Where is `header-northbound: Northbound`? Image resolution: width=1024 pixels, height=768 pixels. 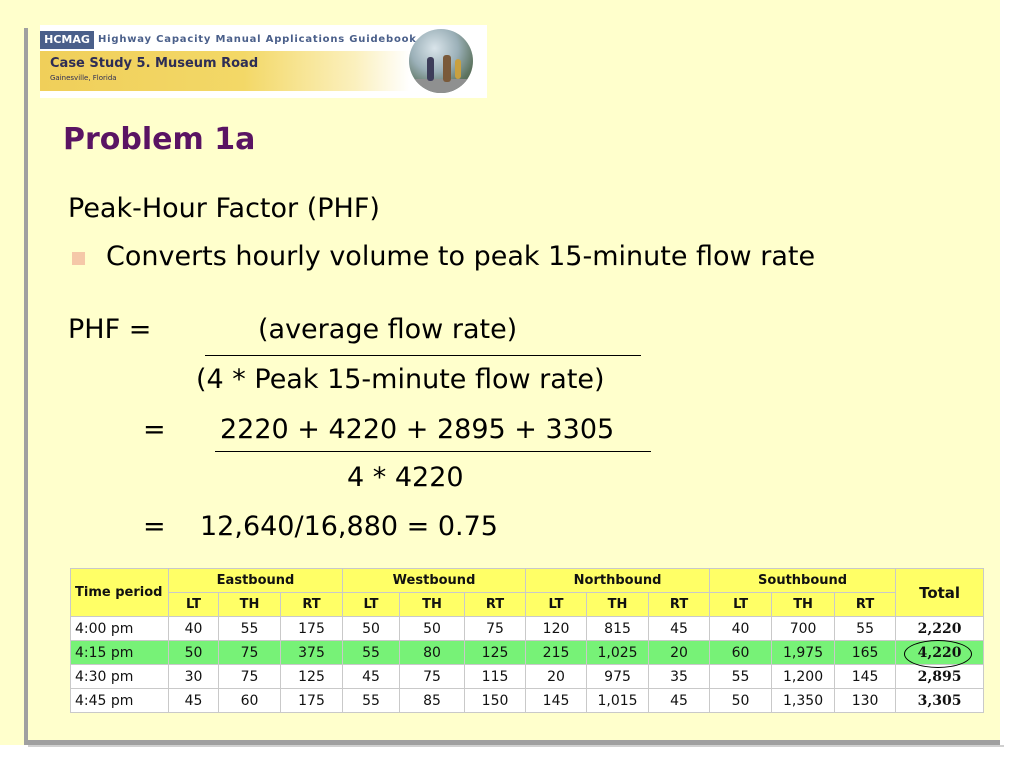 header-northbound: Northbound is located at coordinates (618, 580).